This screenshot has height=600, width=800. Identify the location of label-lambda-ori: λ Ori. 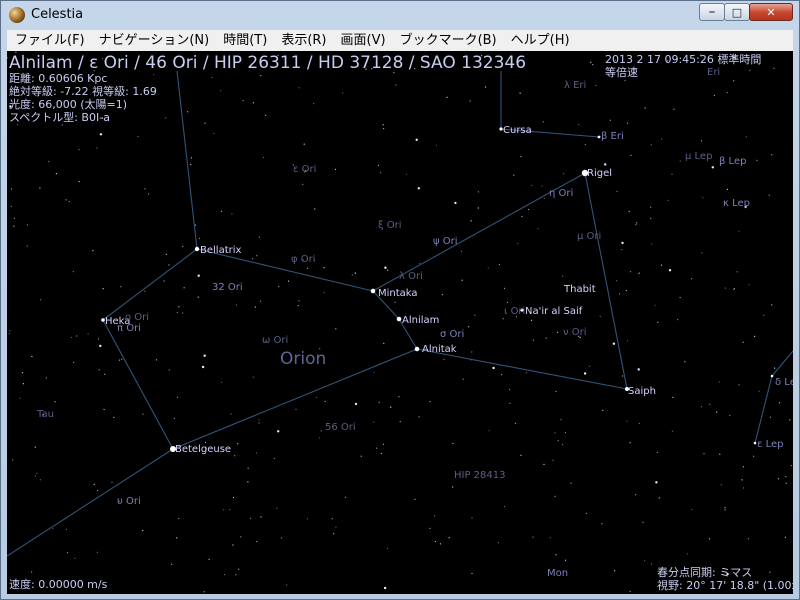
(411, 276).